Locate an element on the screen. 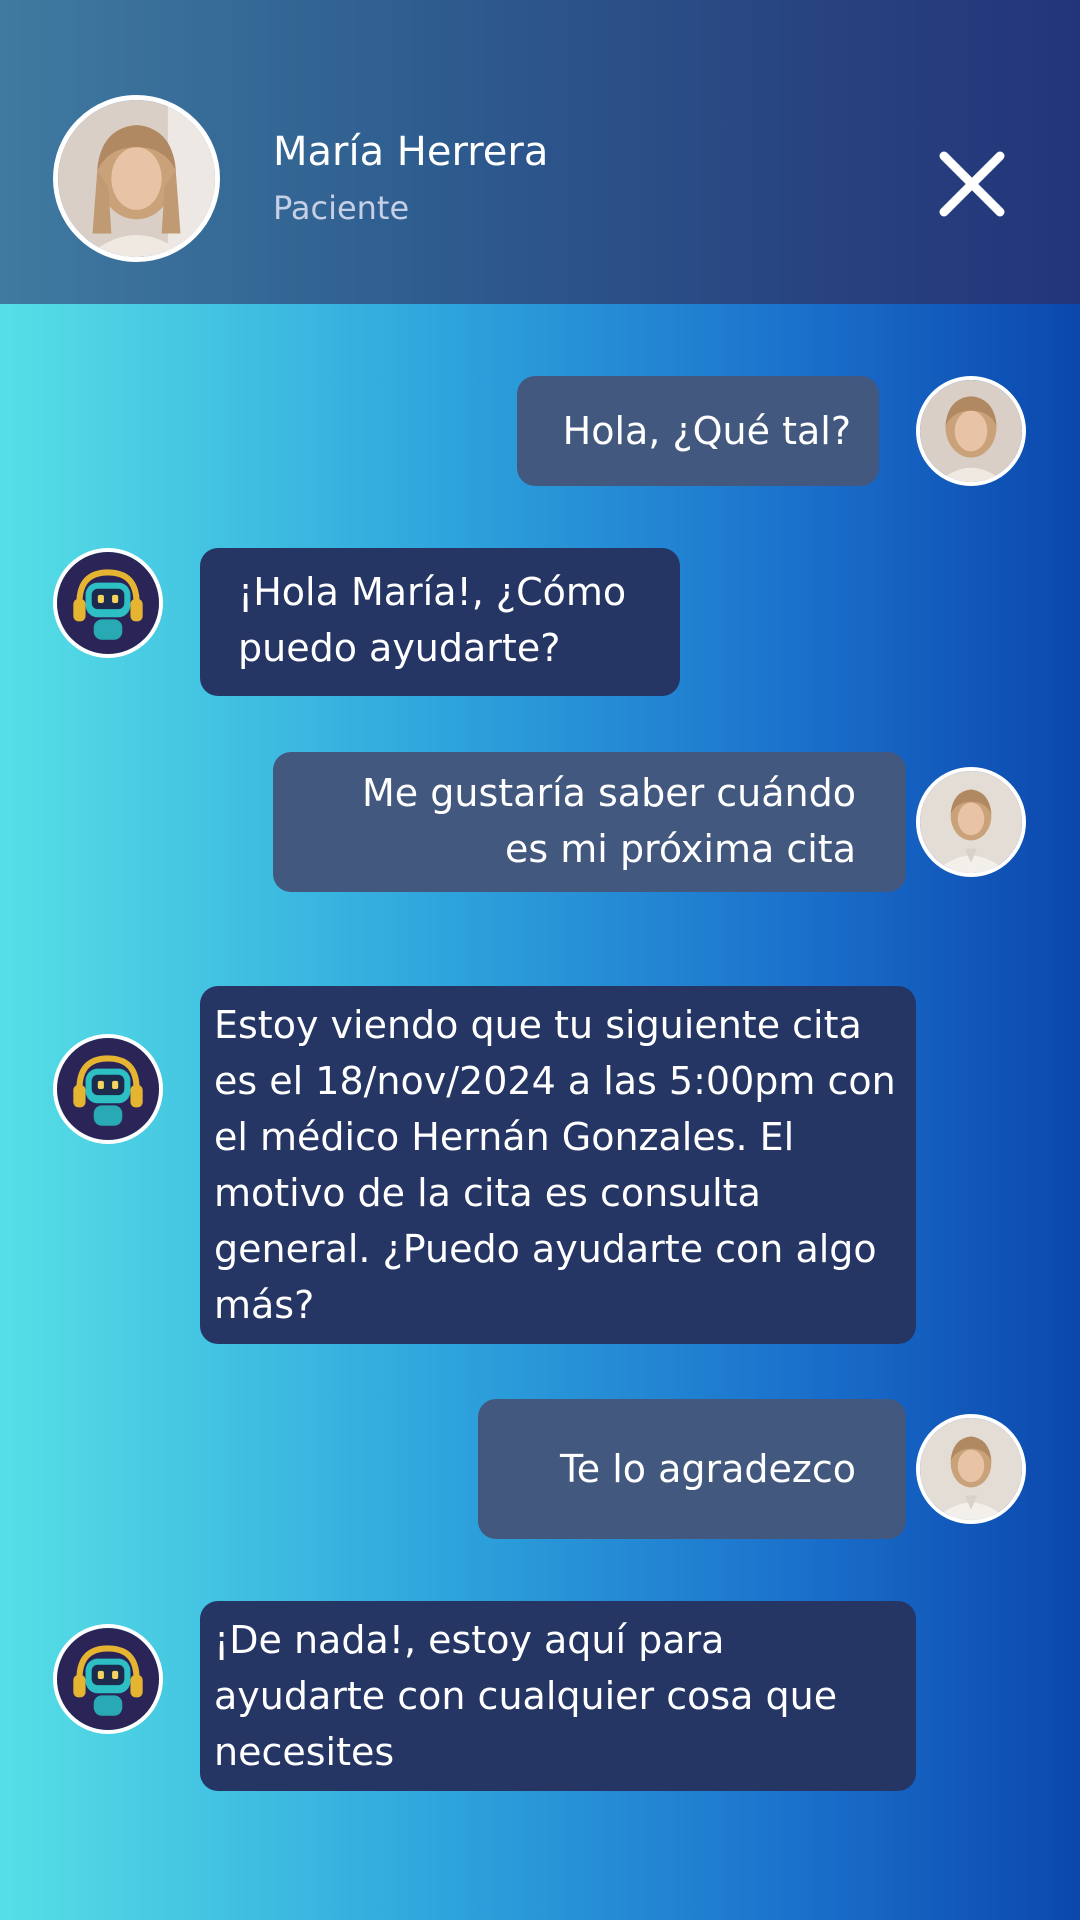 This screenshot has height=1920, width=1080. message-text: Te lo agradezco is located at coordinates (707, 1469).